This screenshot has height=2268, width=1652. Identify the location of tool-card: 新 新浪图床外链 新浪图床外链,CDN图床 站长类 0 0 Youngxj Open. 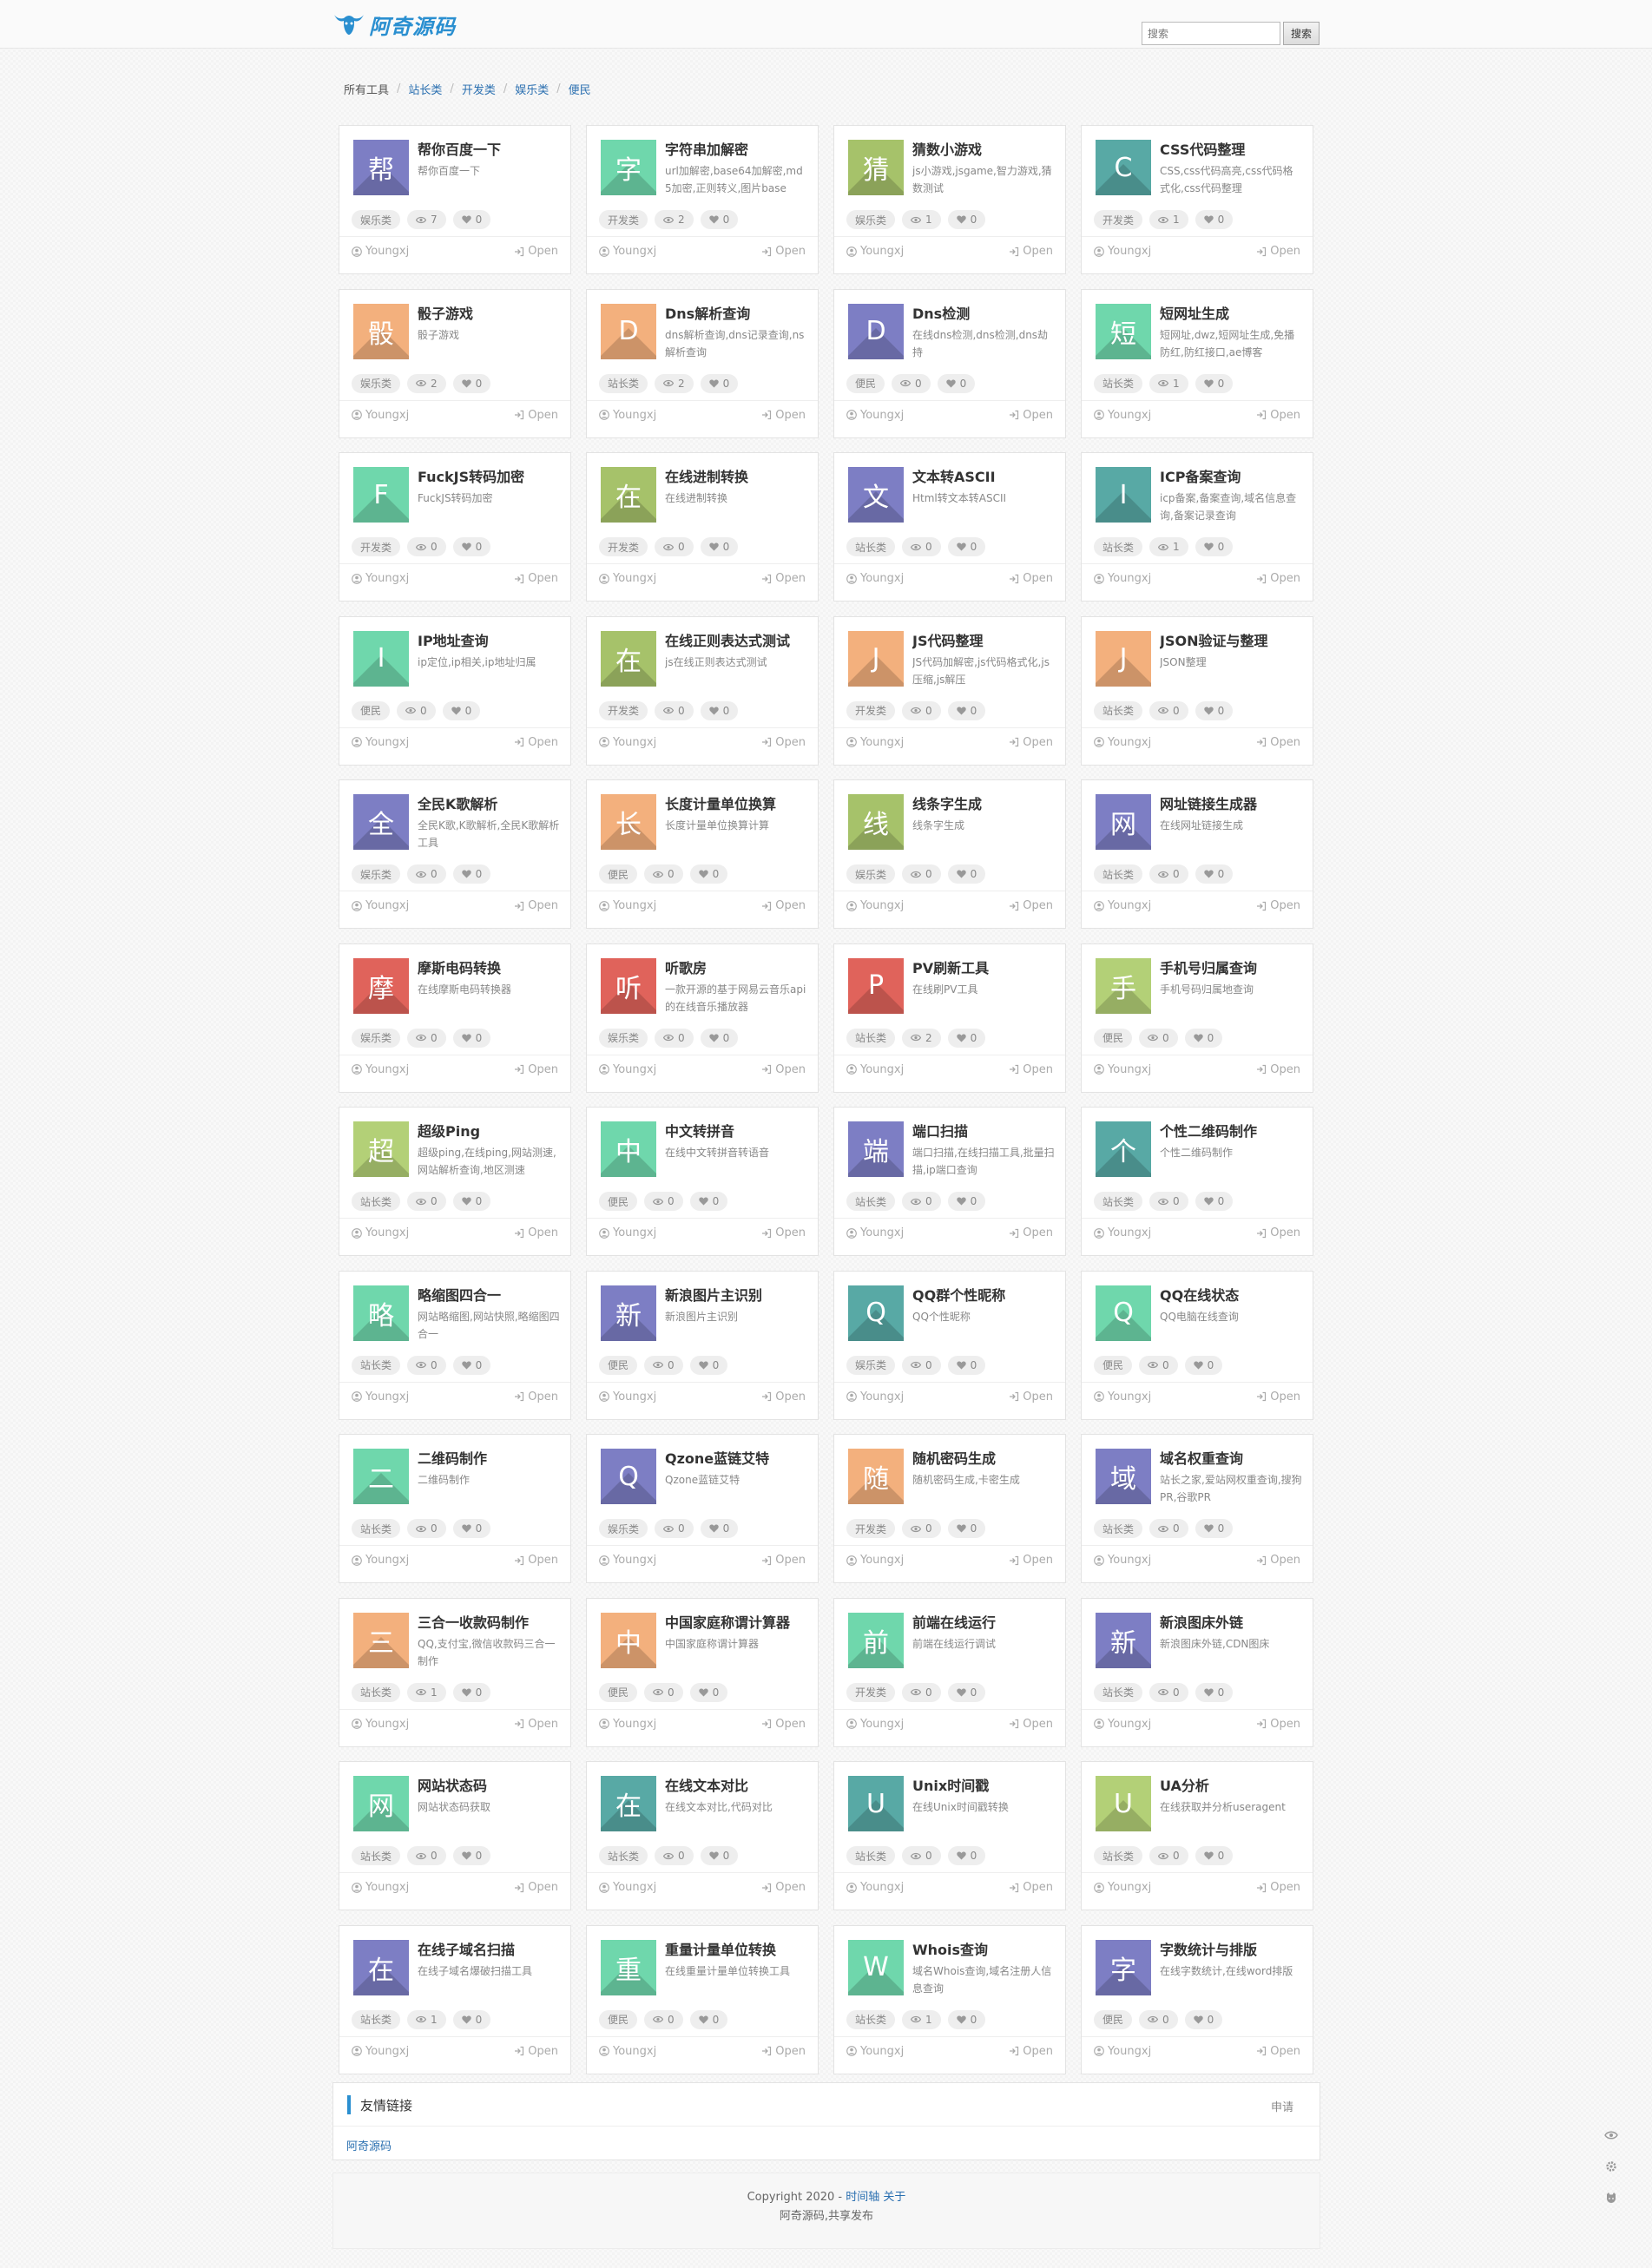
(1197, 1672).